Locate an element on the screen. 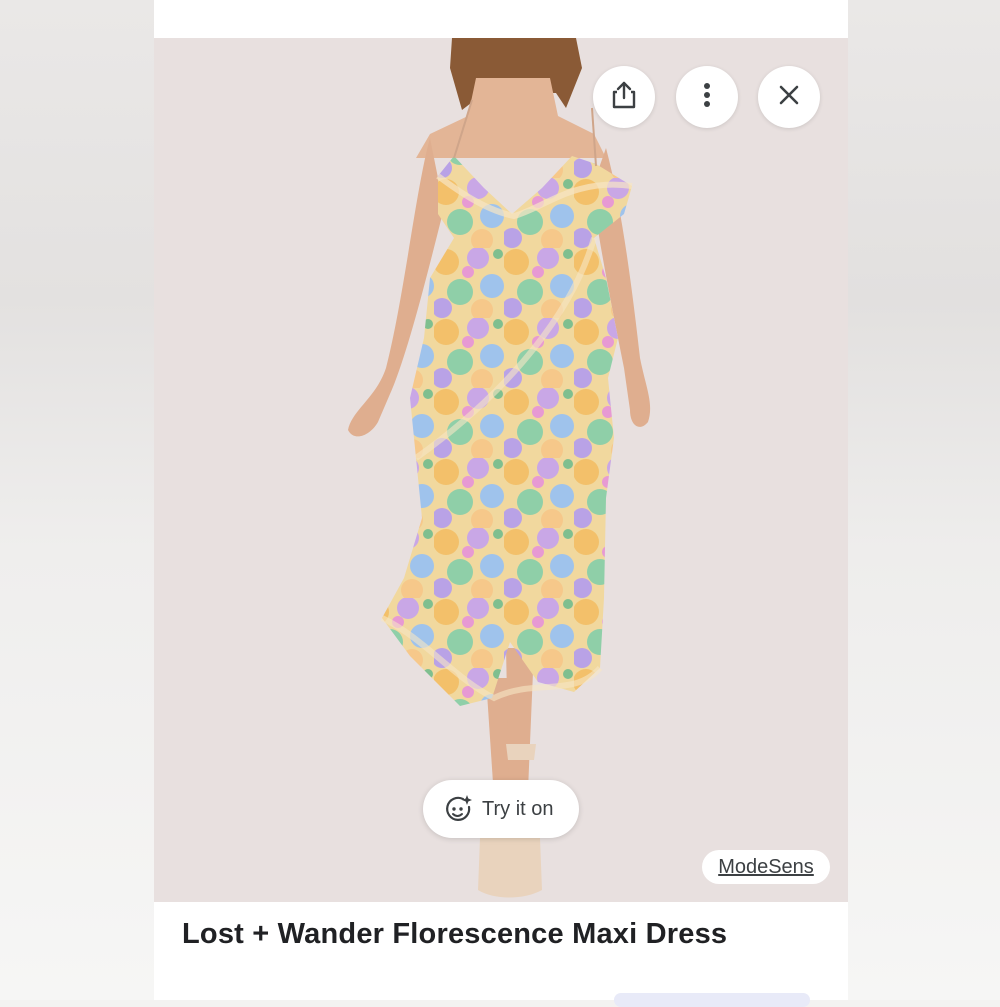  more-options-button is located at coordinates (707, 97).